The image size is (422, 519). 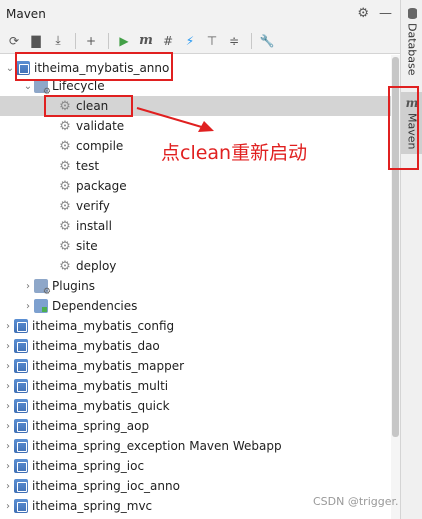 What do you see at coordinates (175, 119) in the screenshot?
I see `annotation-arrow` at bounding box center [175, 119].